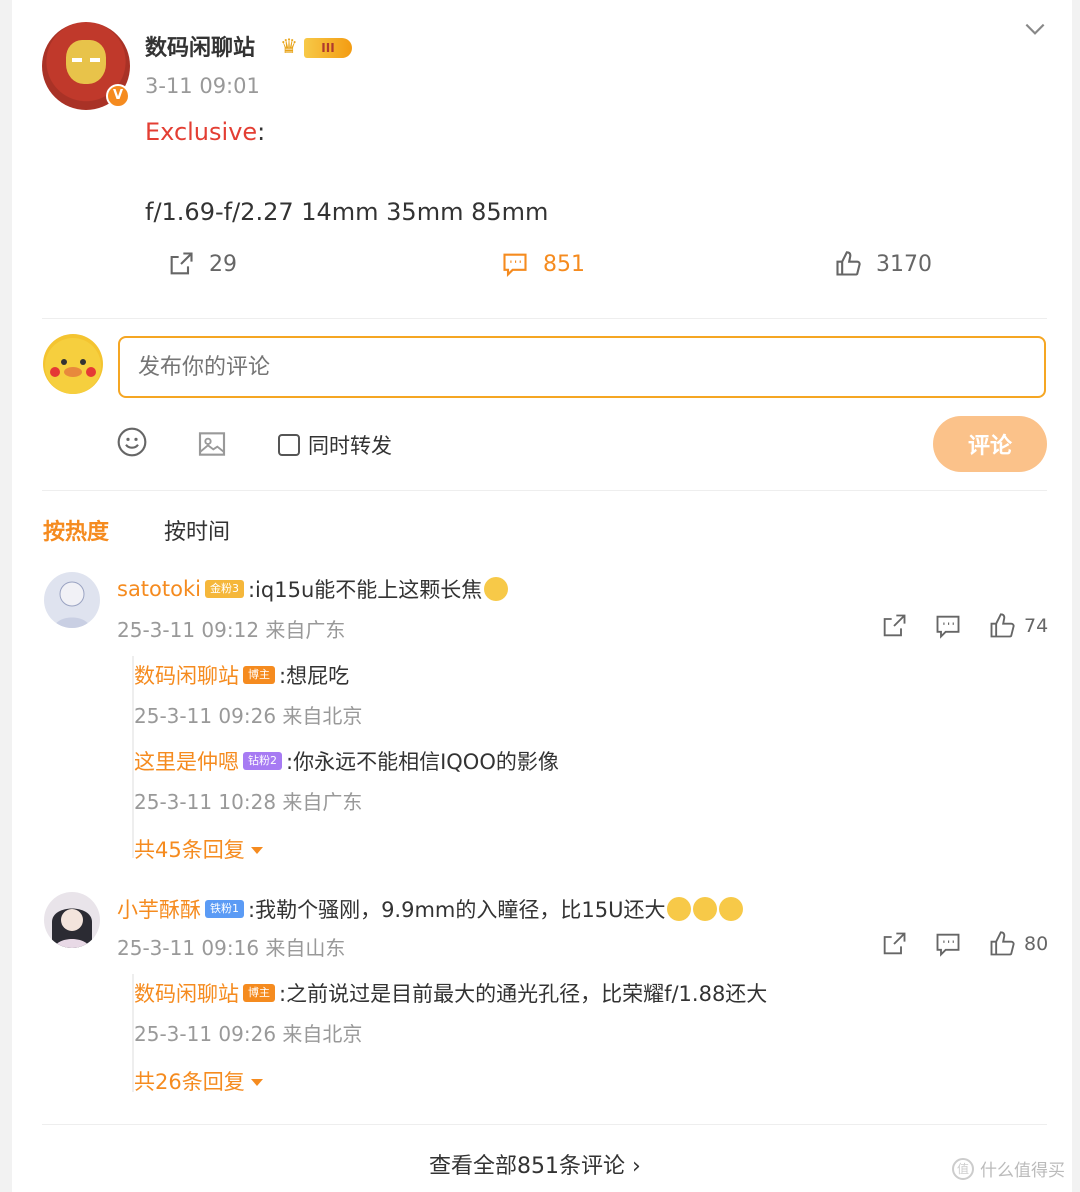  I want to click on list-item: 小芋酥酥 铁粉1 :我勒个骚刚，9.9mm的入瞳径，比15U还大, so click(430, 909).